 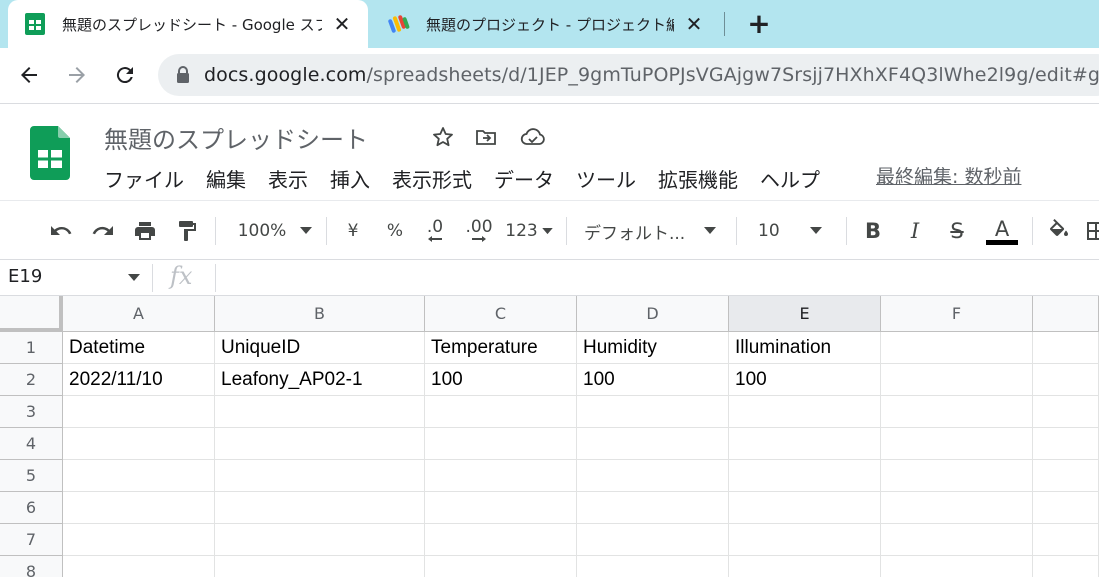 I want to click on cell-c4, so click(x=501, y=444).